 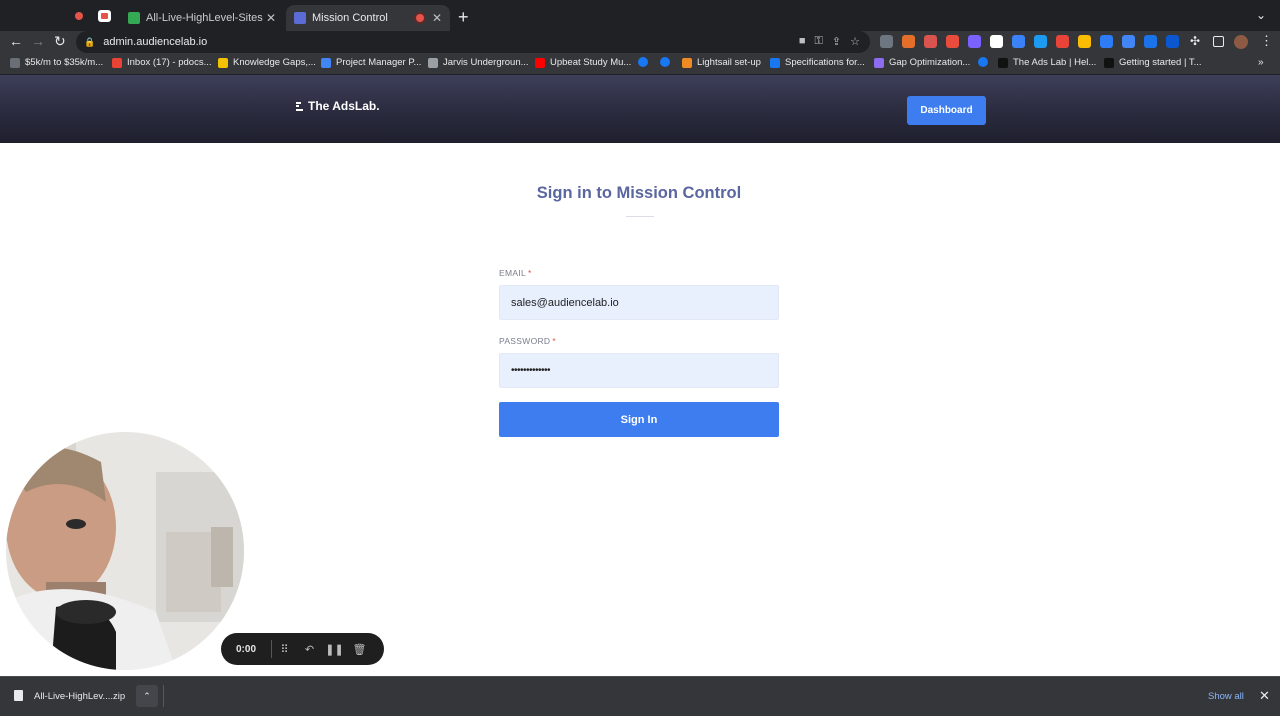 What do you see at coordinates (79, 696) in the screenshot?
I see `download-file-name: All-Live-HighLev....zip` at bounding box center [79, 696].